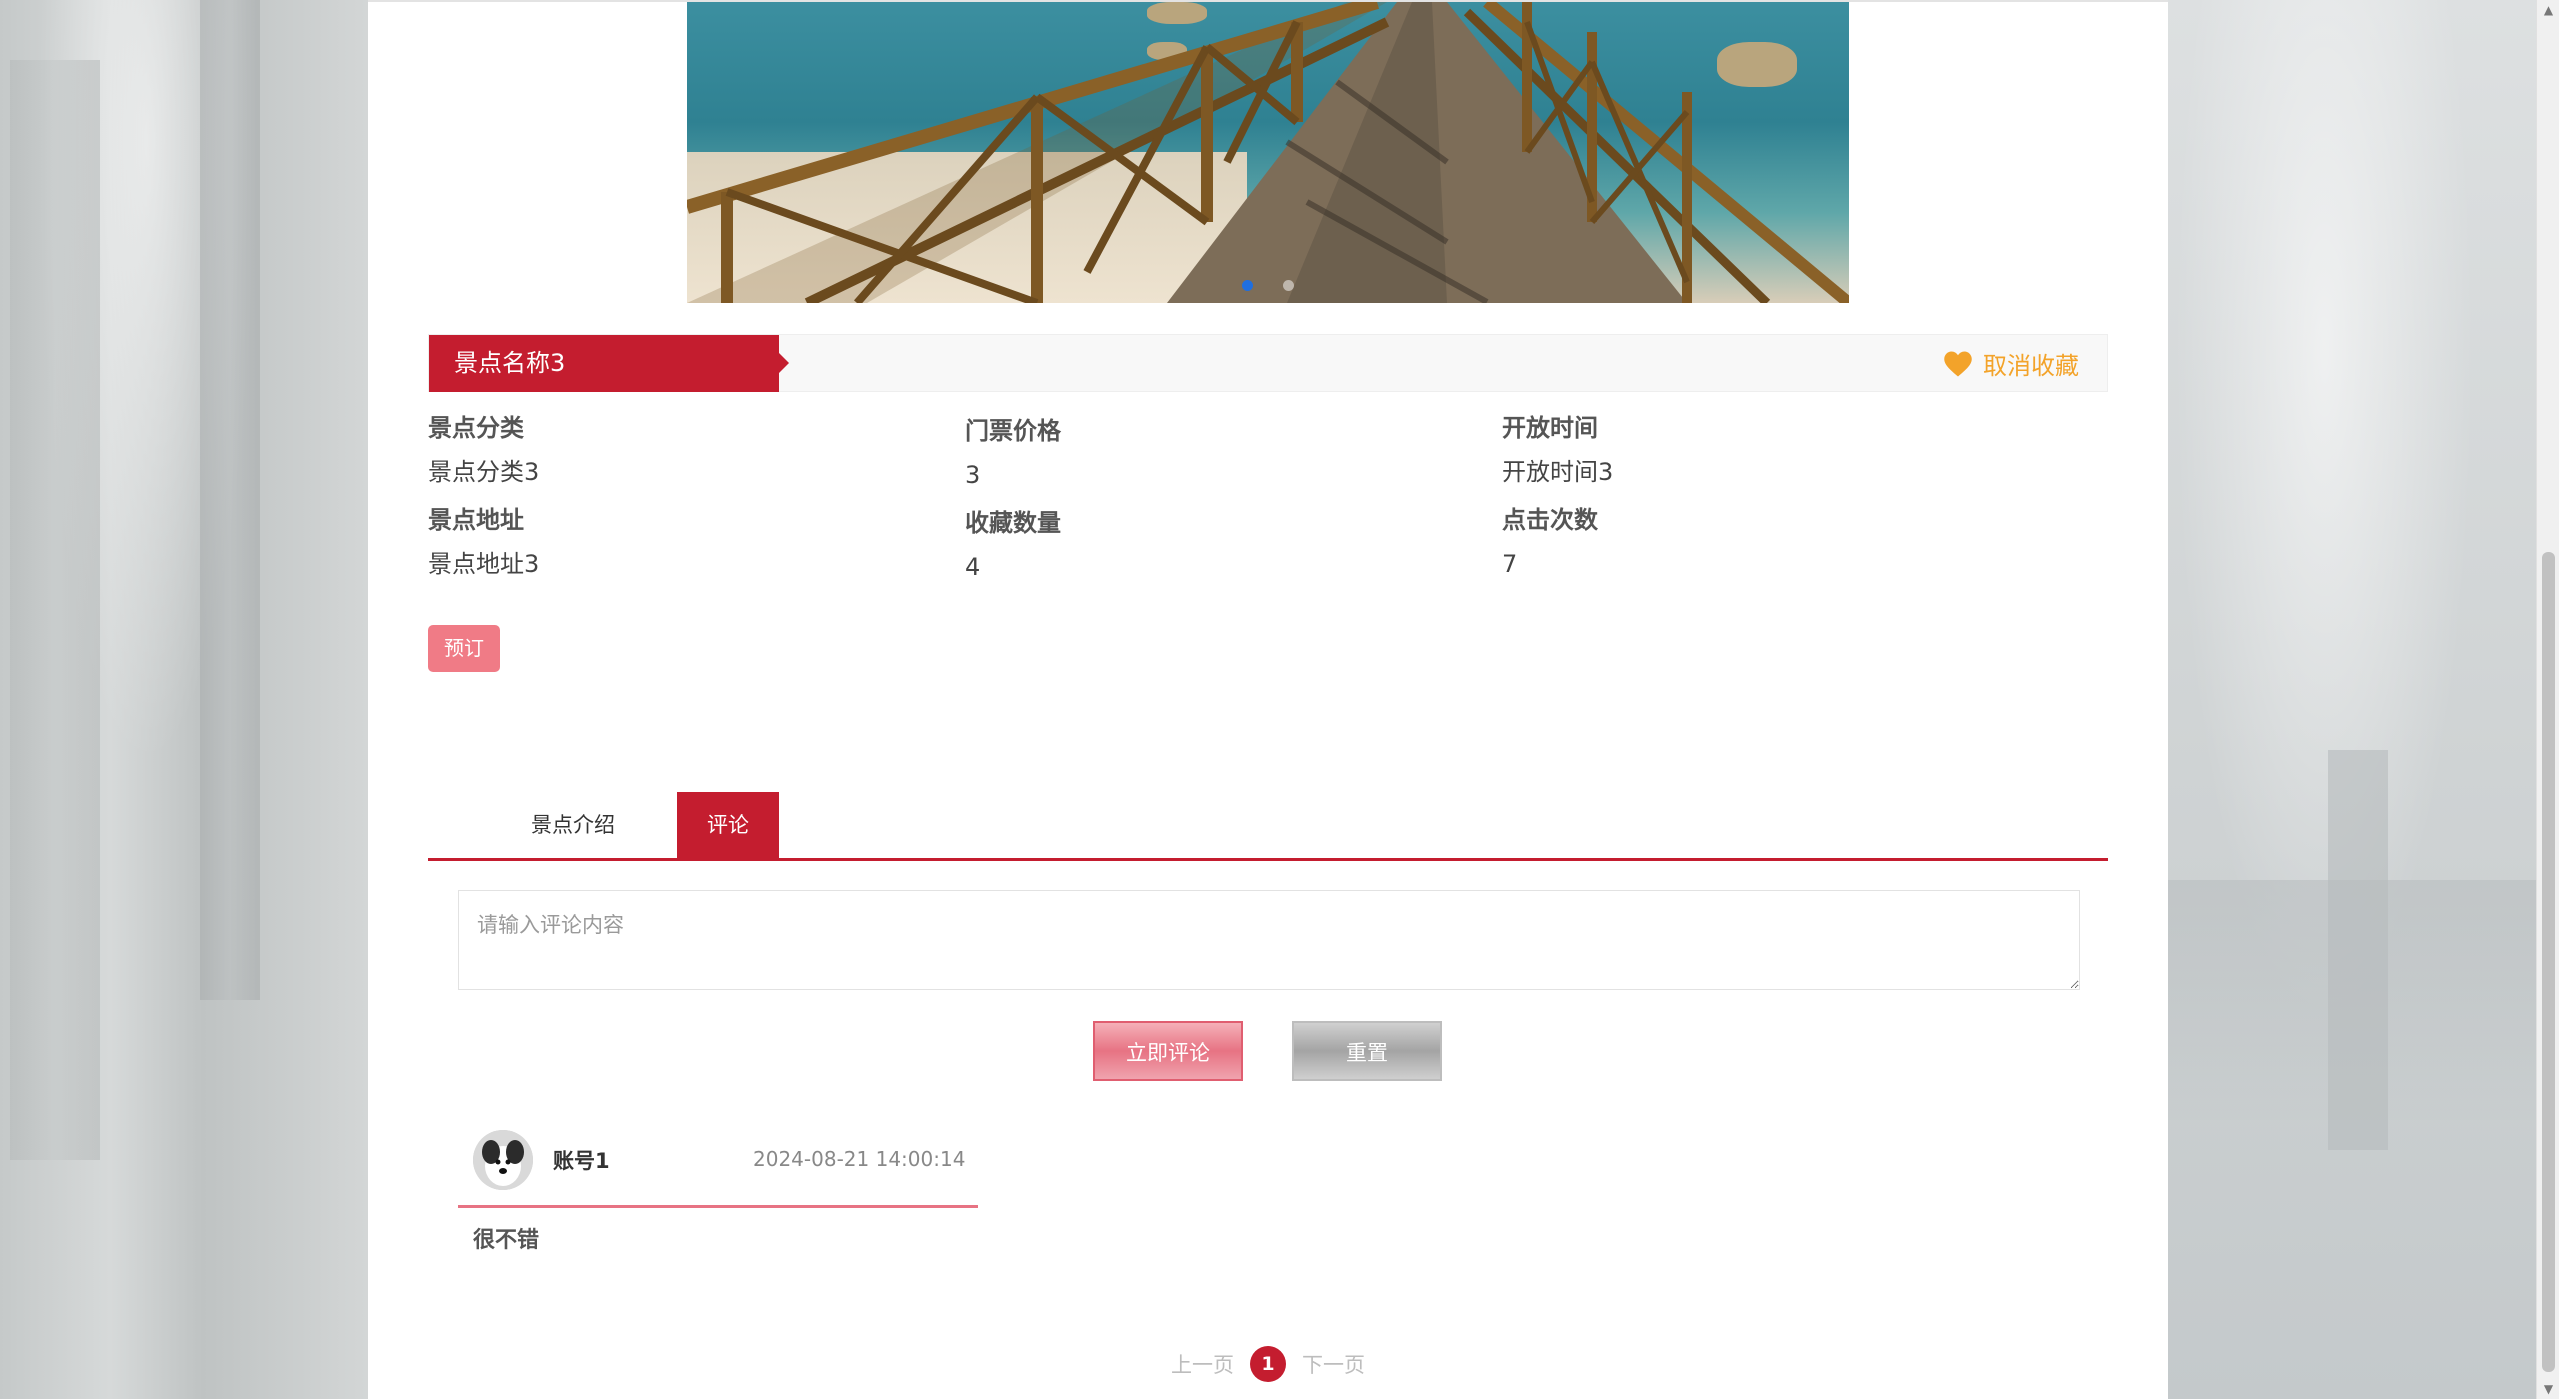  I want to click on carousel-image-boardwalk, so click(1268, 152).